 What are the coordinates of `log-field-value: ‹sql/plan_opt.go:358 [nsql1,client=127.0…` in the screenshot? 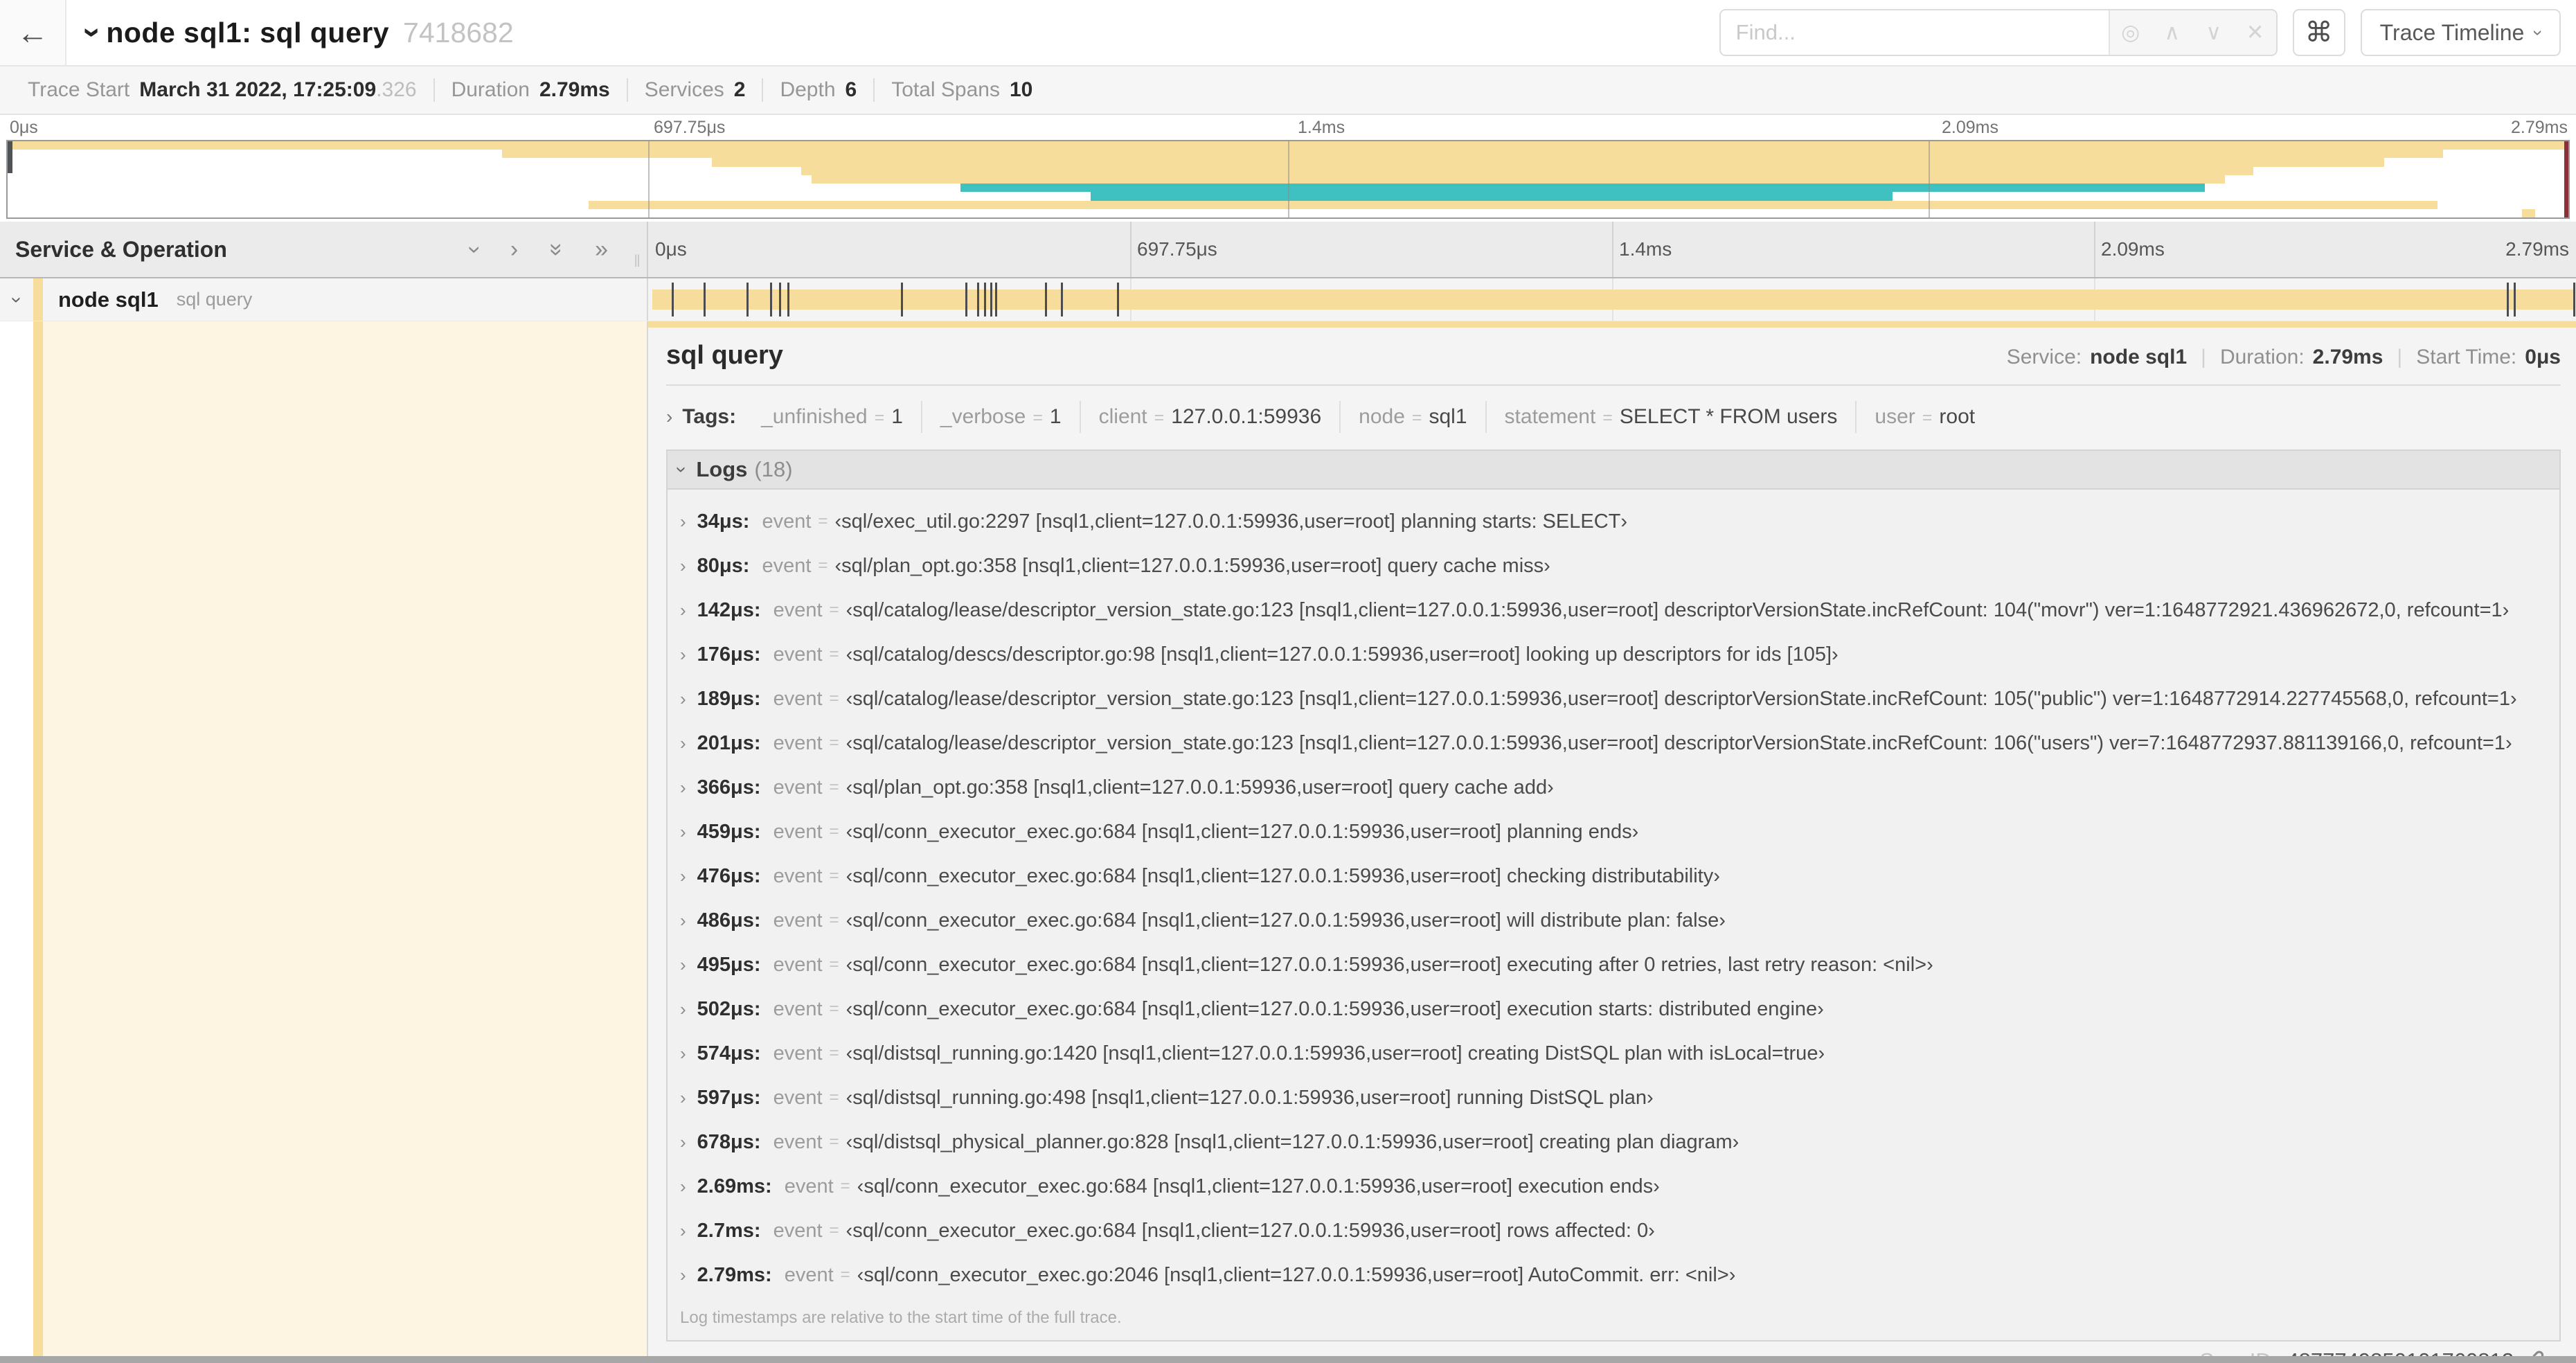 It's located at (1192, 565).